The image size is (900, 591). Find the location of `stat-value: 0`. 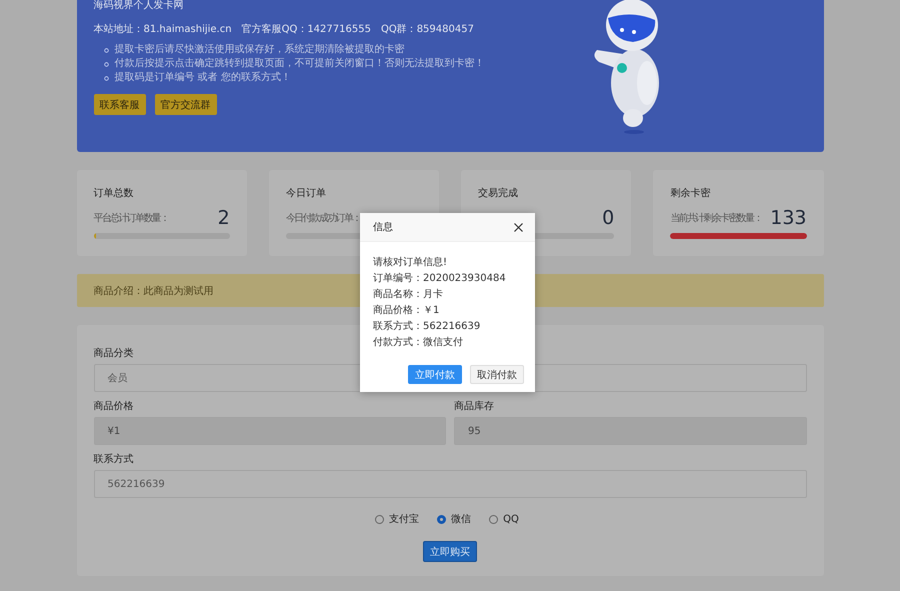

stat-value: 0 is located at coordinates (608, 218).